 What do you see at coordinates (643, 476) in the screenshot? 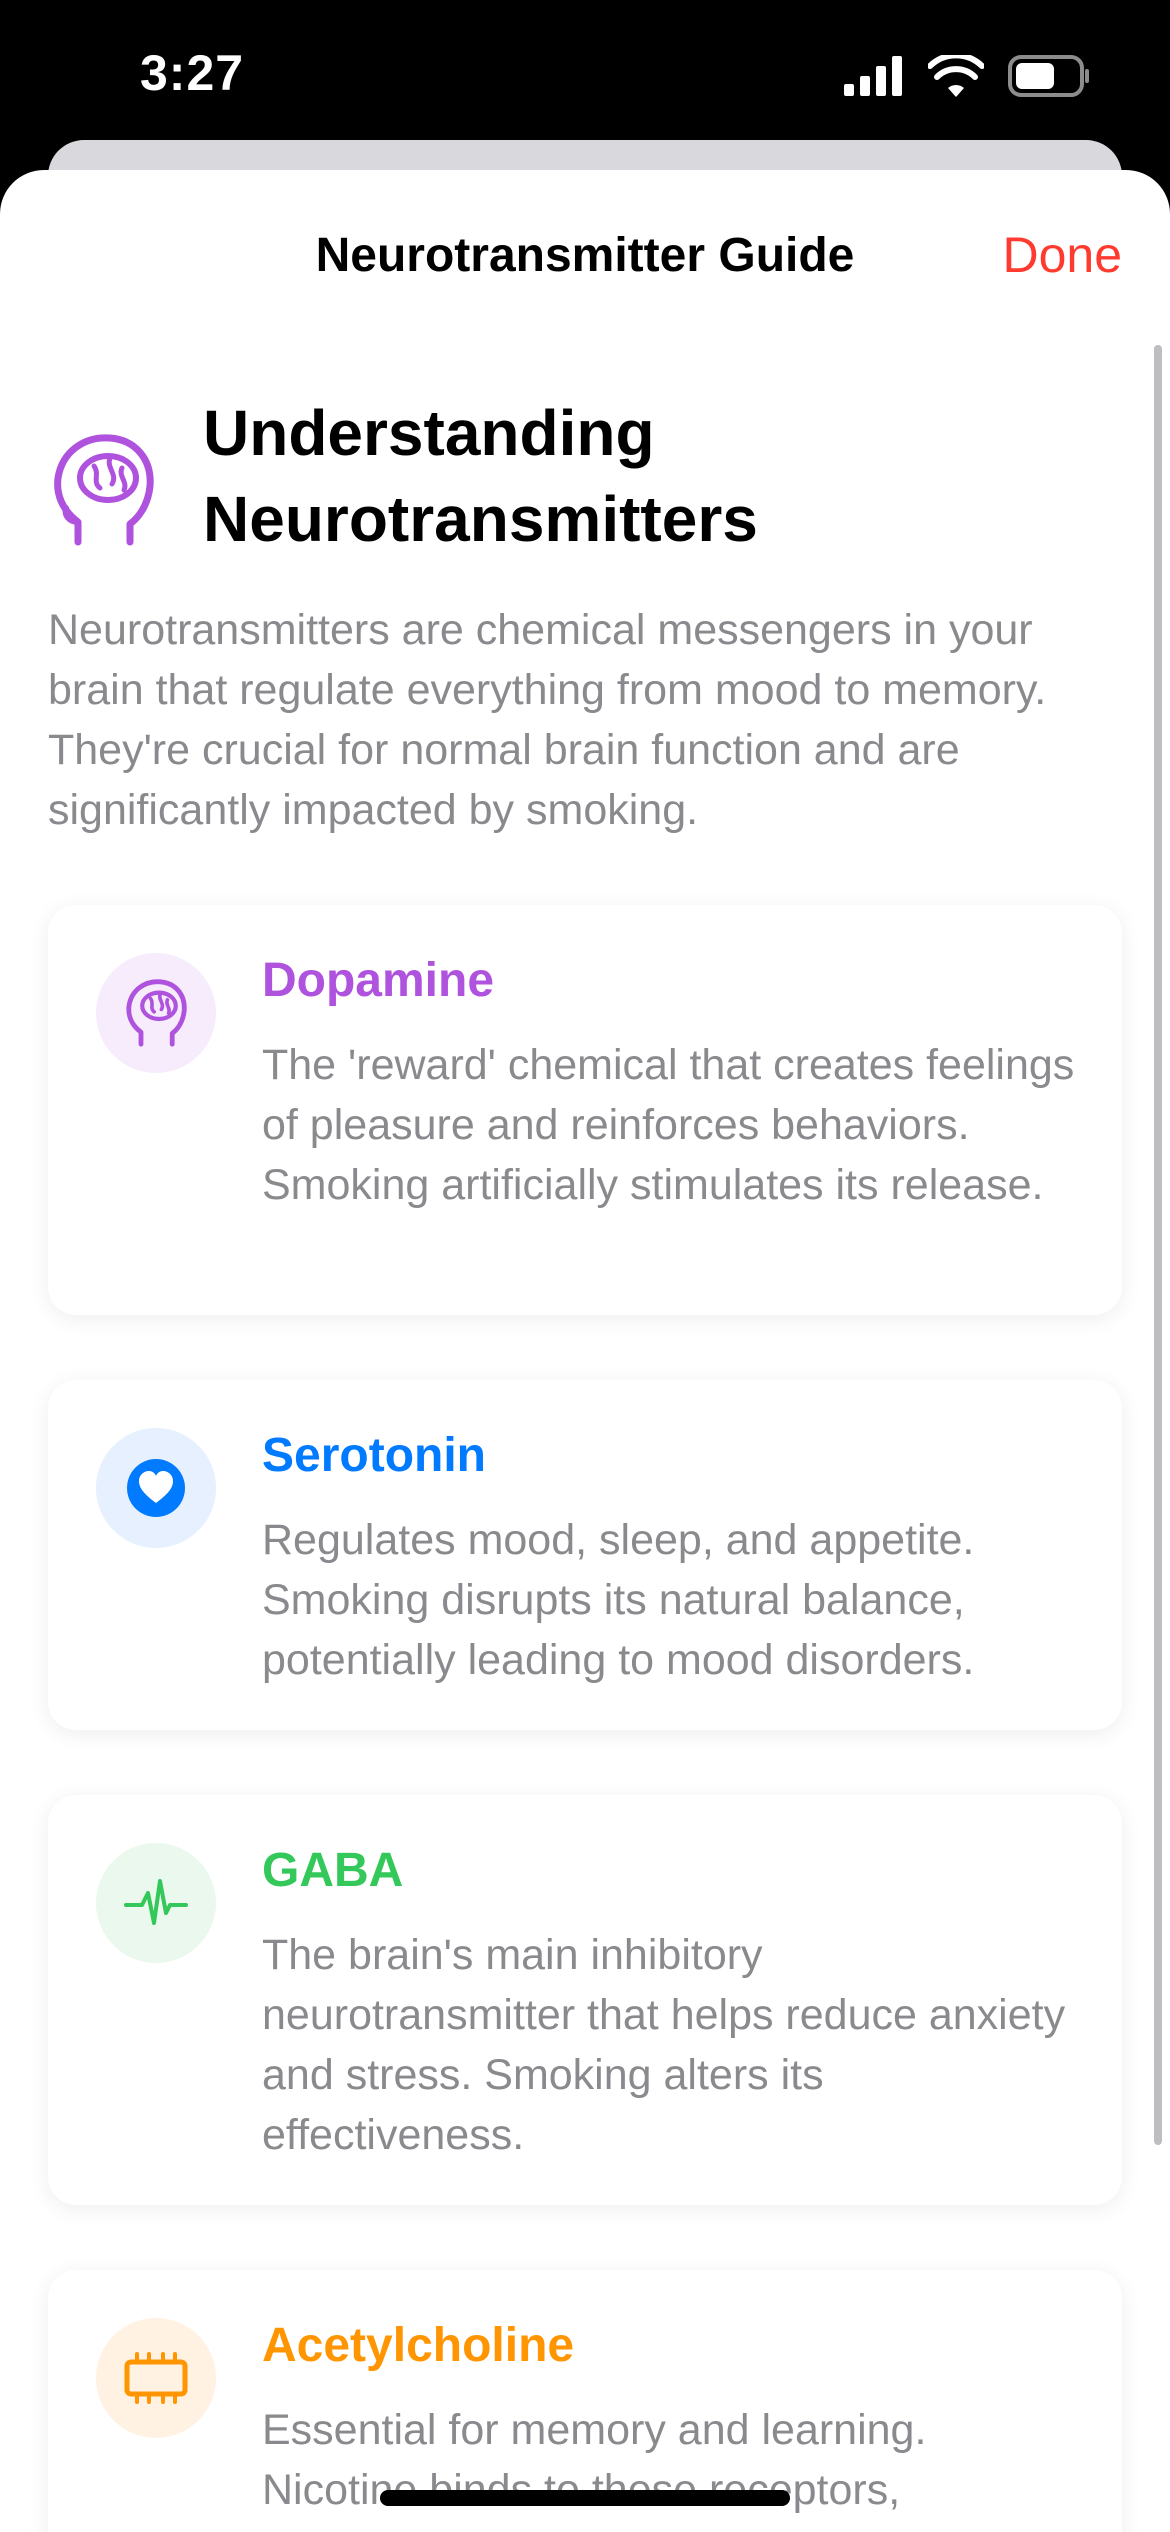
I see `page-title: Understanding Neurotransmitters` at bounding box center [643, 476].